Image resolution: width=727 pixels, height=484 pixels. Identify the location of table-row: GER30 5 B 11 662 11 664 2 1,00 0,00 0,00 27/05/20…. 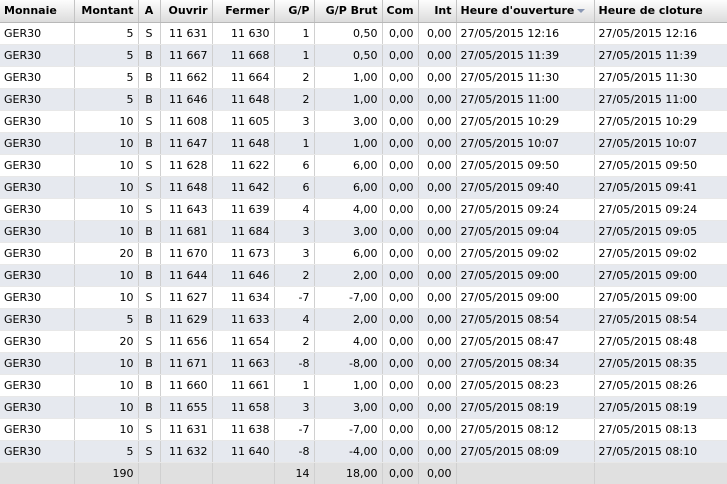
(363, 77).